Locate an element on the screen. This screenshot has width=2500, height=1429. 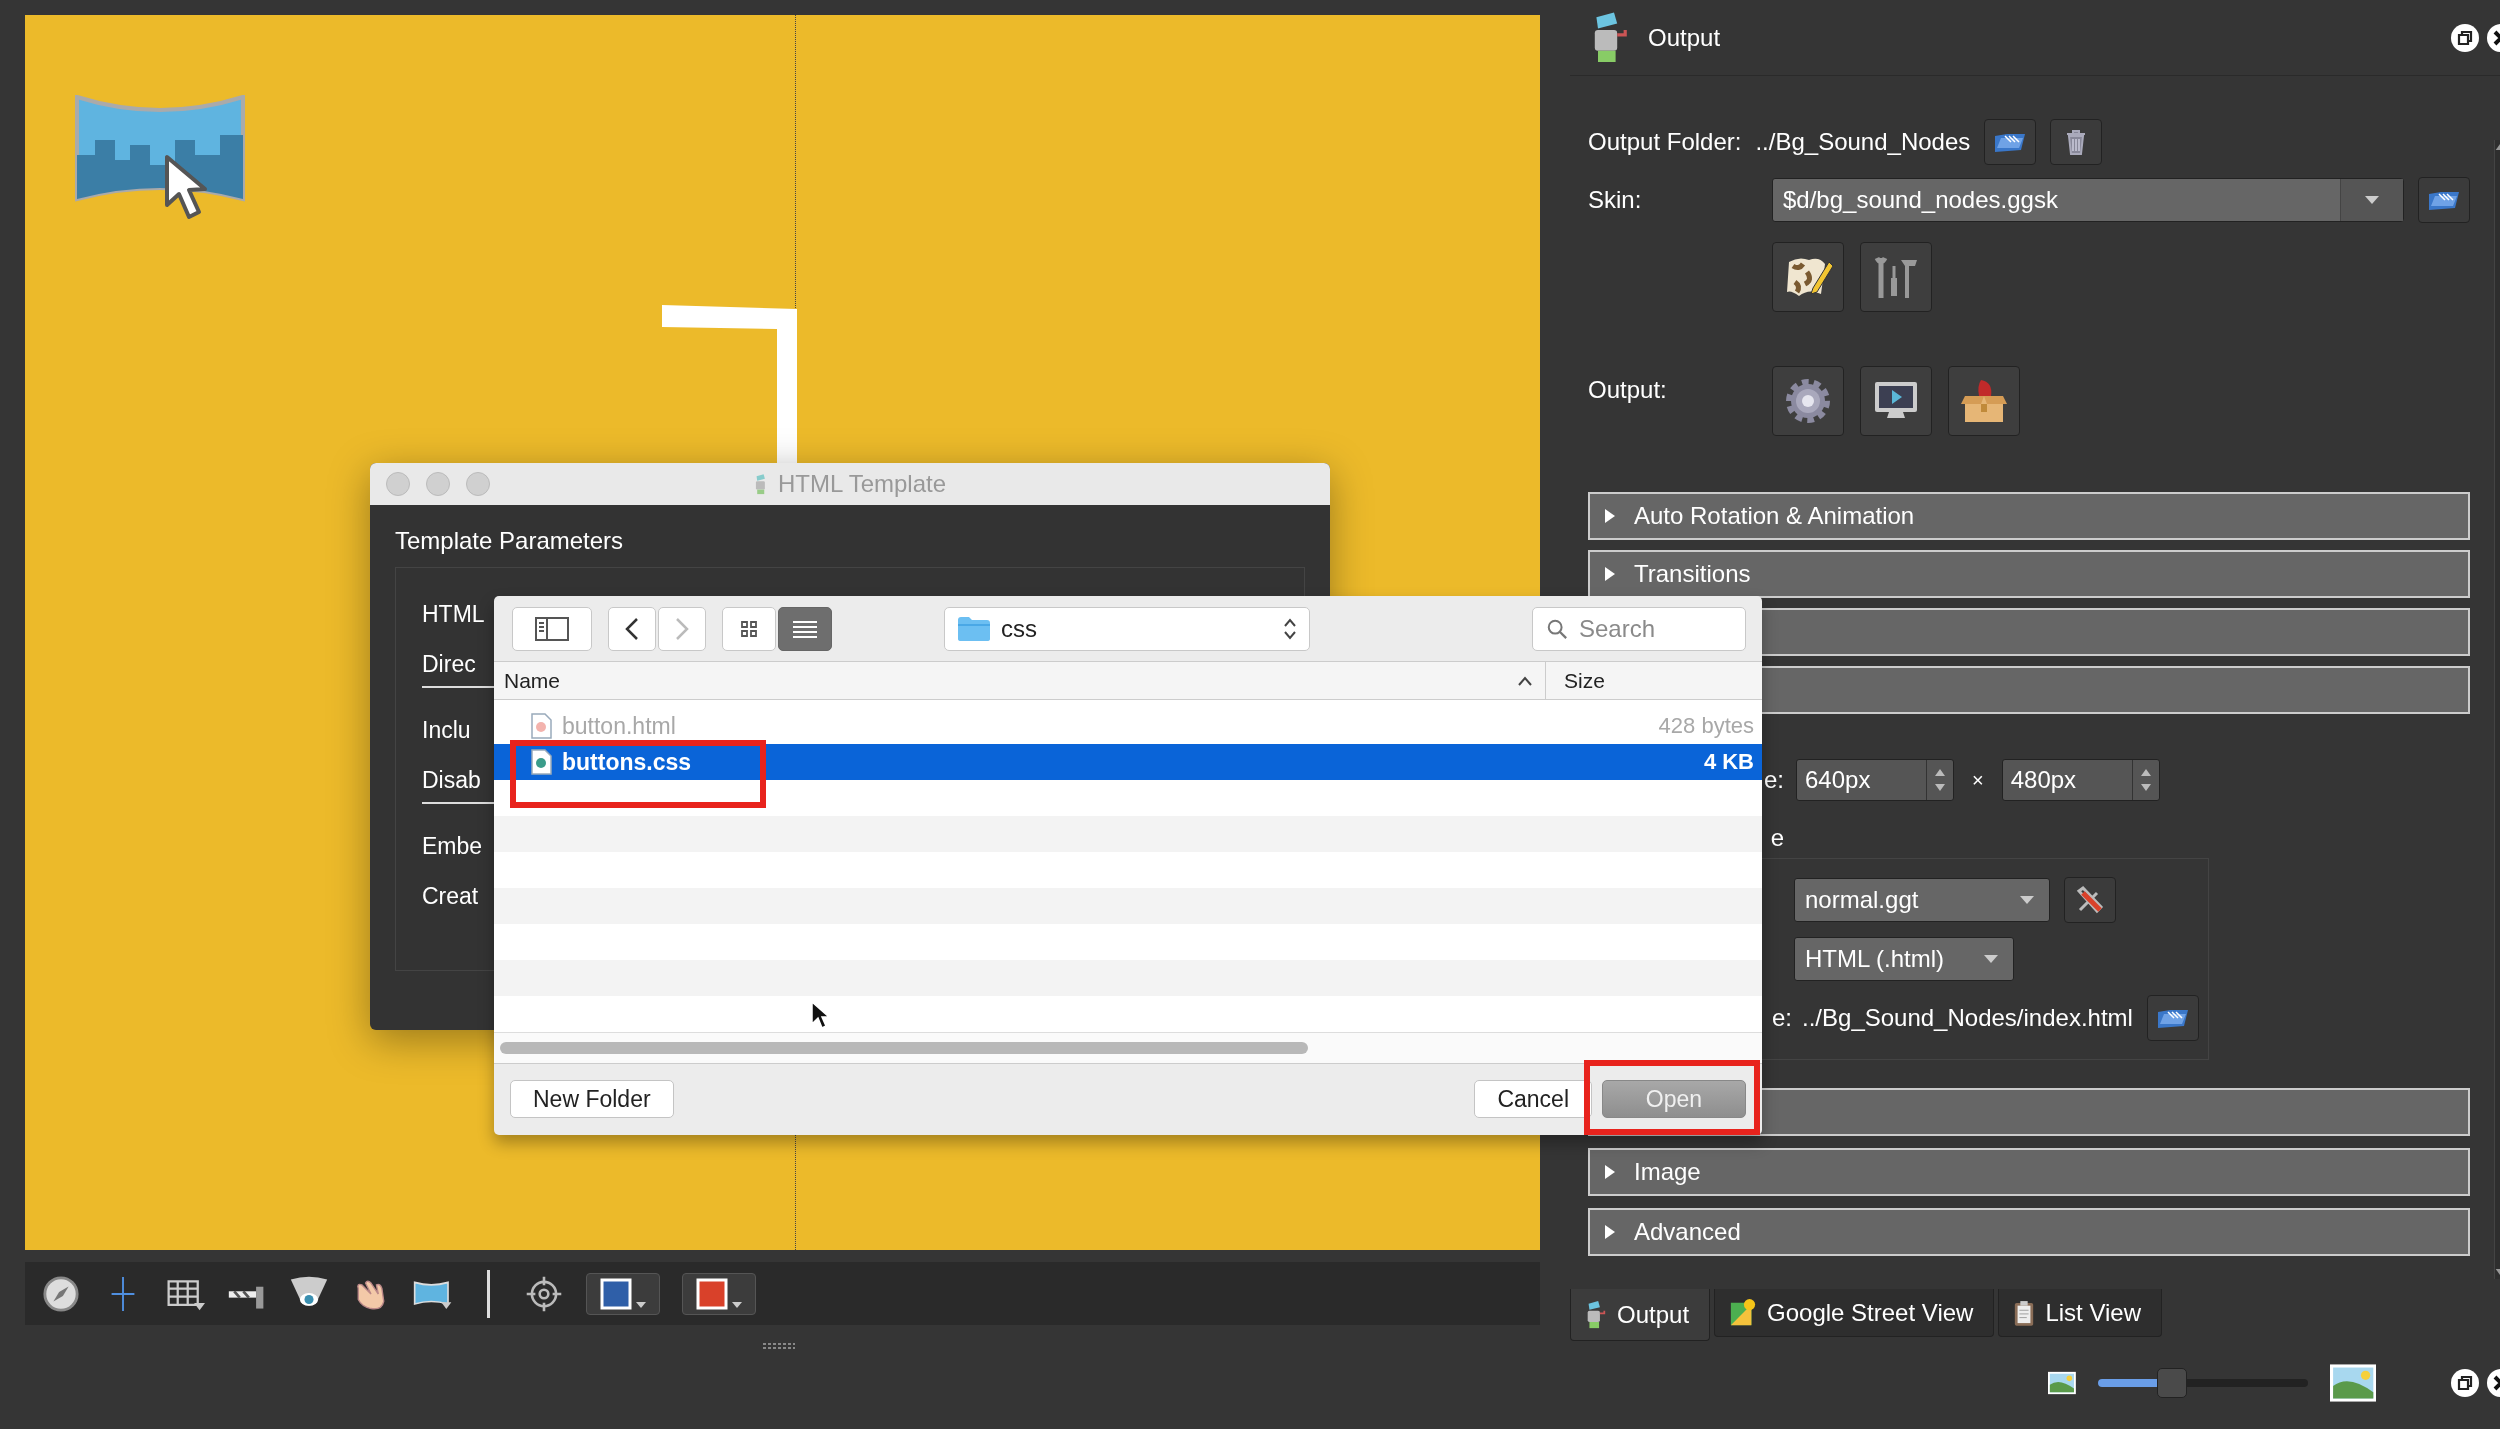
field-label: HTML is located at coordinates (453, 614).